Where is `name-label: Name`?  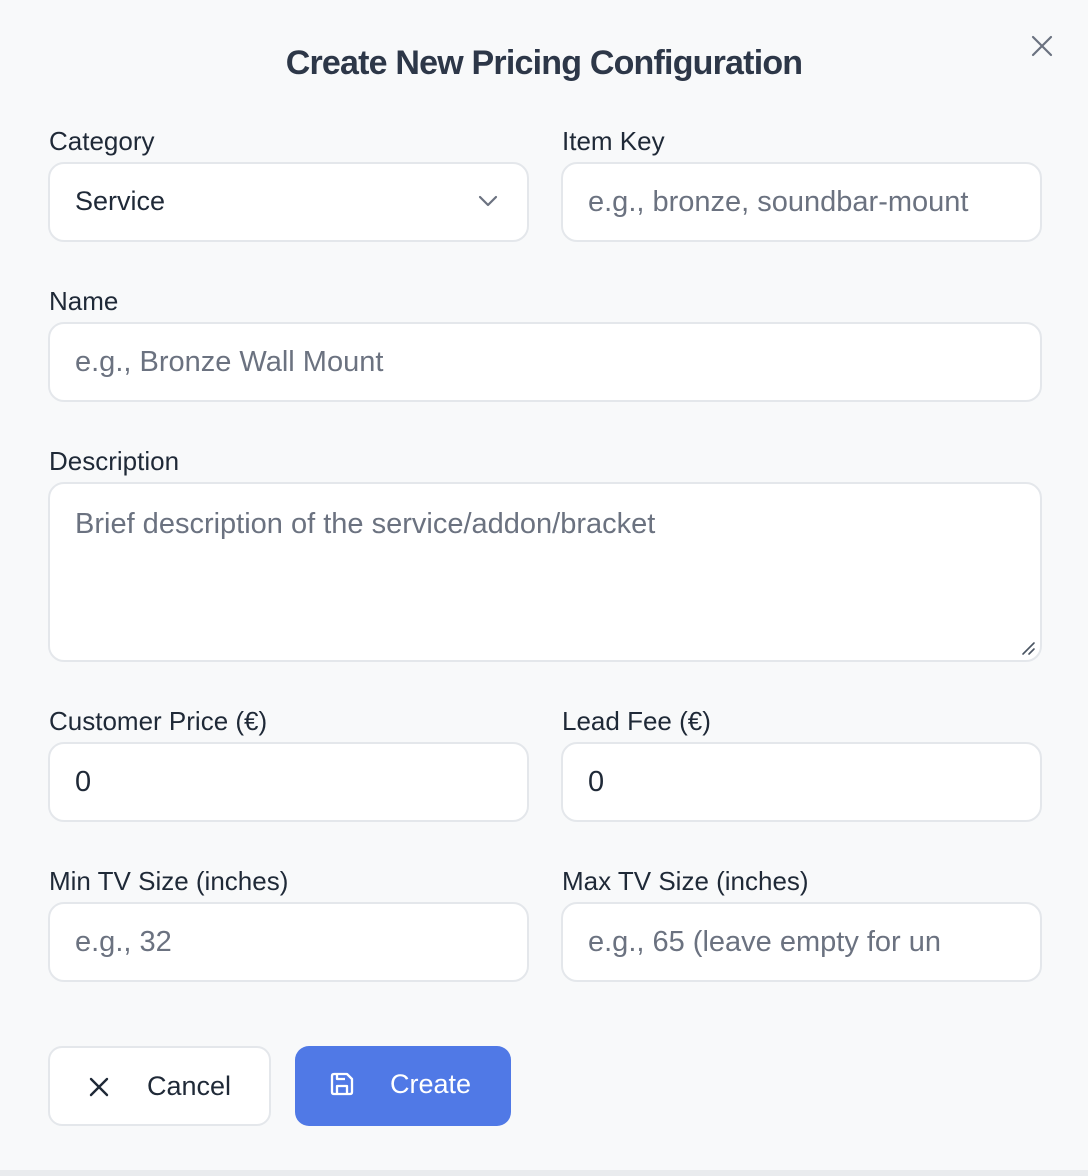 name-label: Name is located at coordinates (84, 301).